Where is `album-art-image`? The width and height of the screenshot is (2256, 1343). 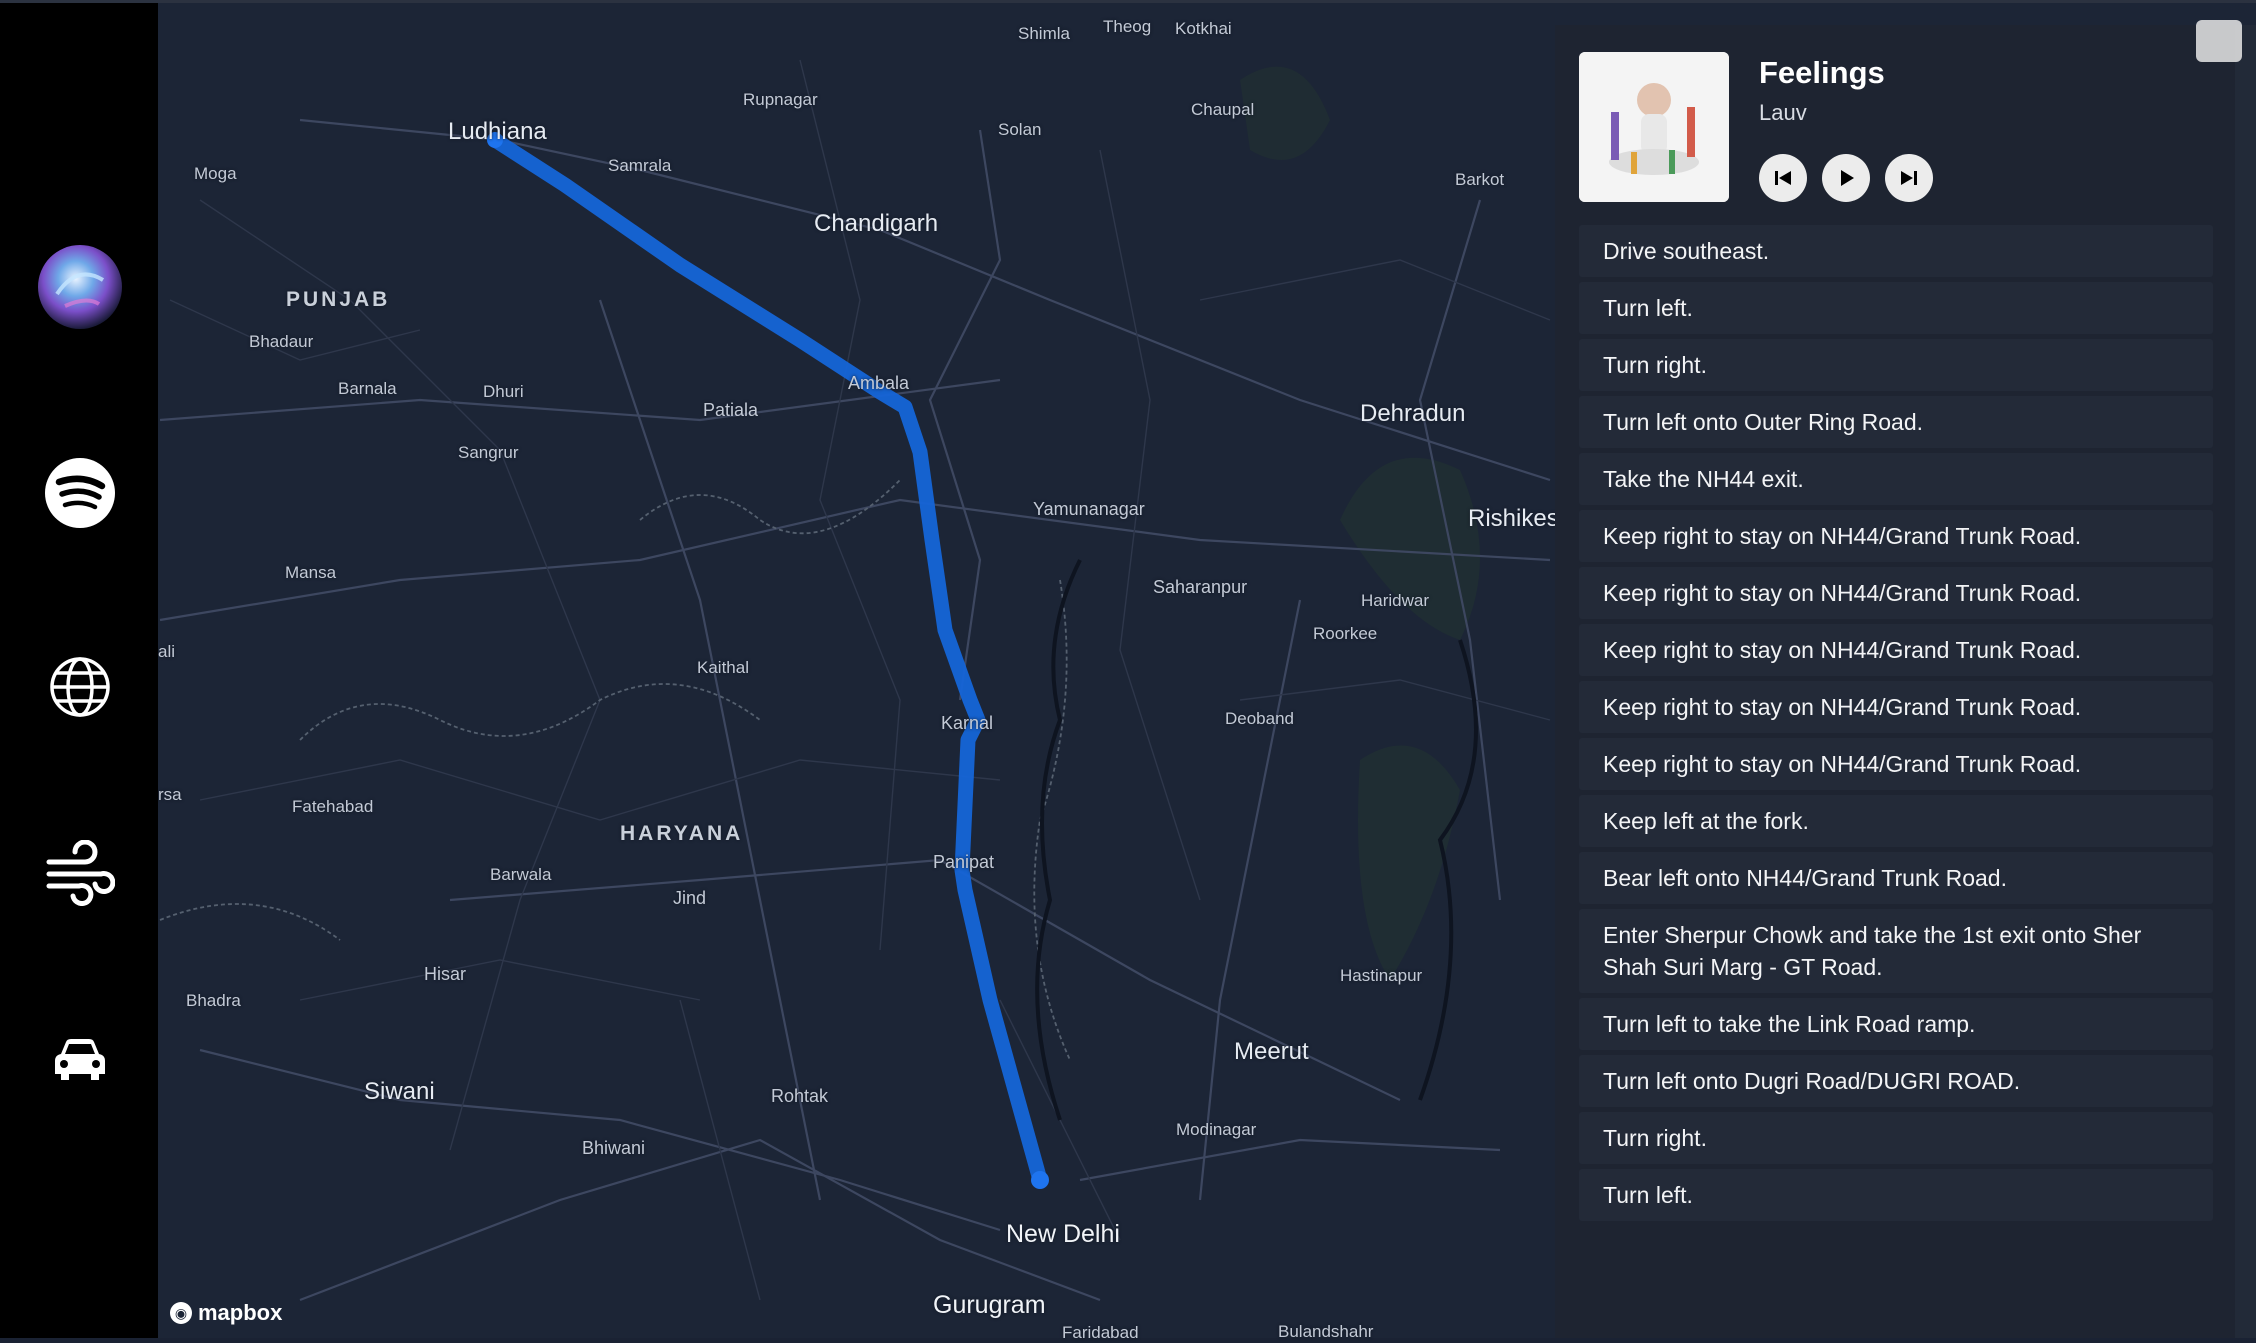
album-art-image is located at coordinates (1654, 127).